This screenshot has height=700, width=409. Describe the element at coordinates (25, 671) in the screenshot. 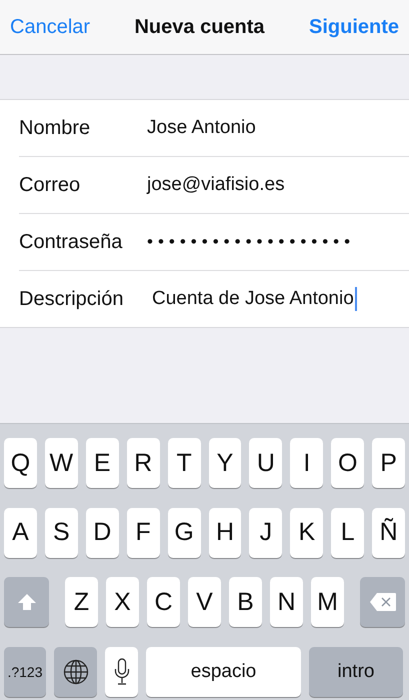

I see `numbers-key: .?123` at that location.